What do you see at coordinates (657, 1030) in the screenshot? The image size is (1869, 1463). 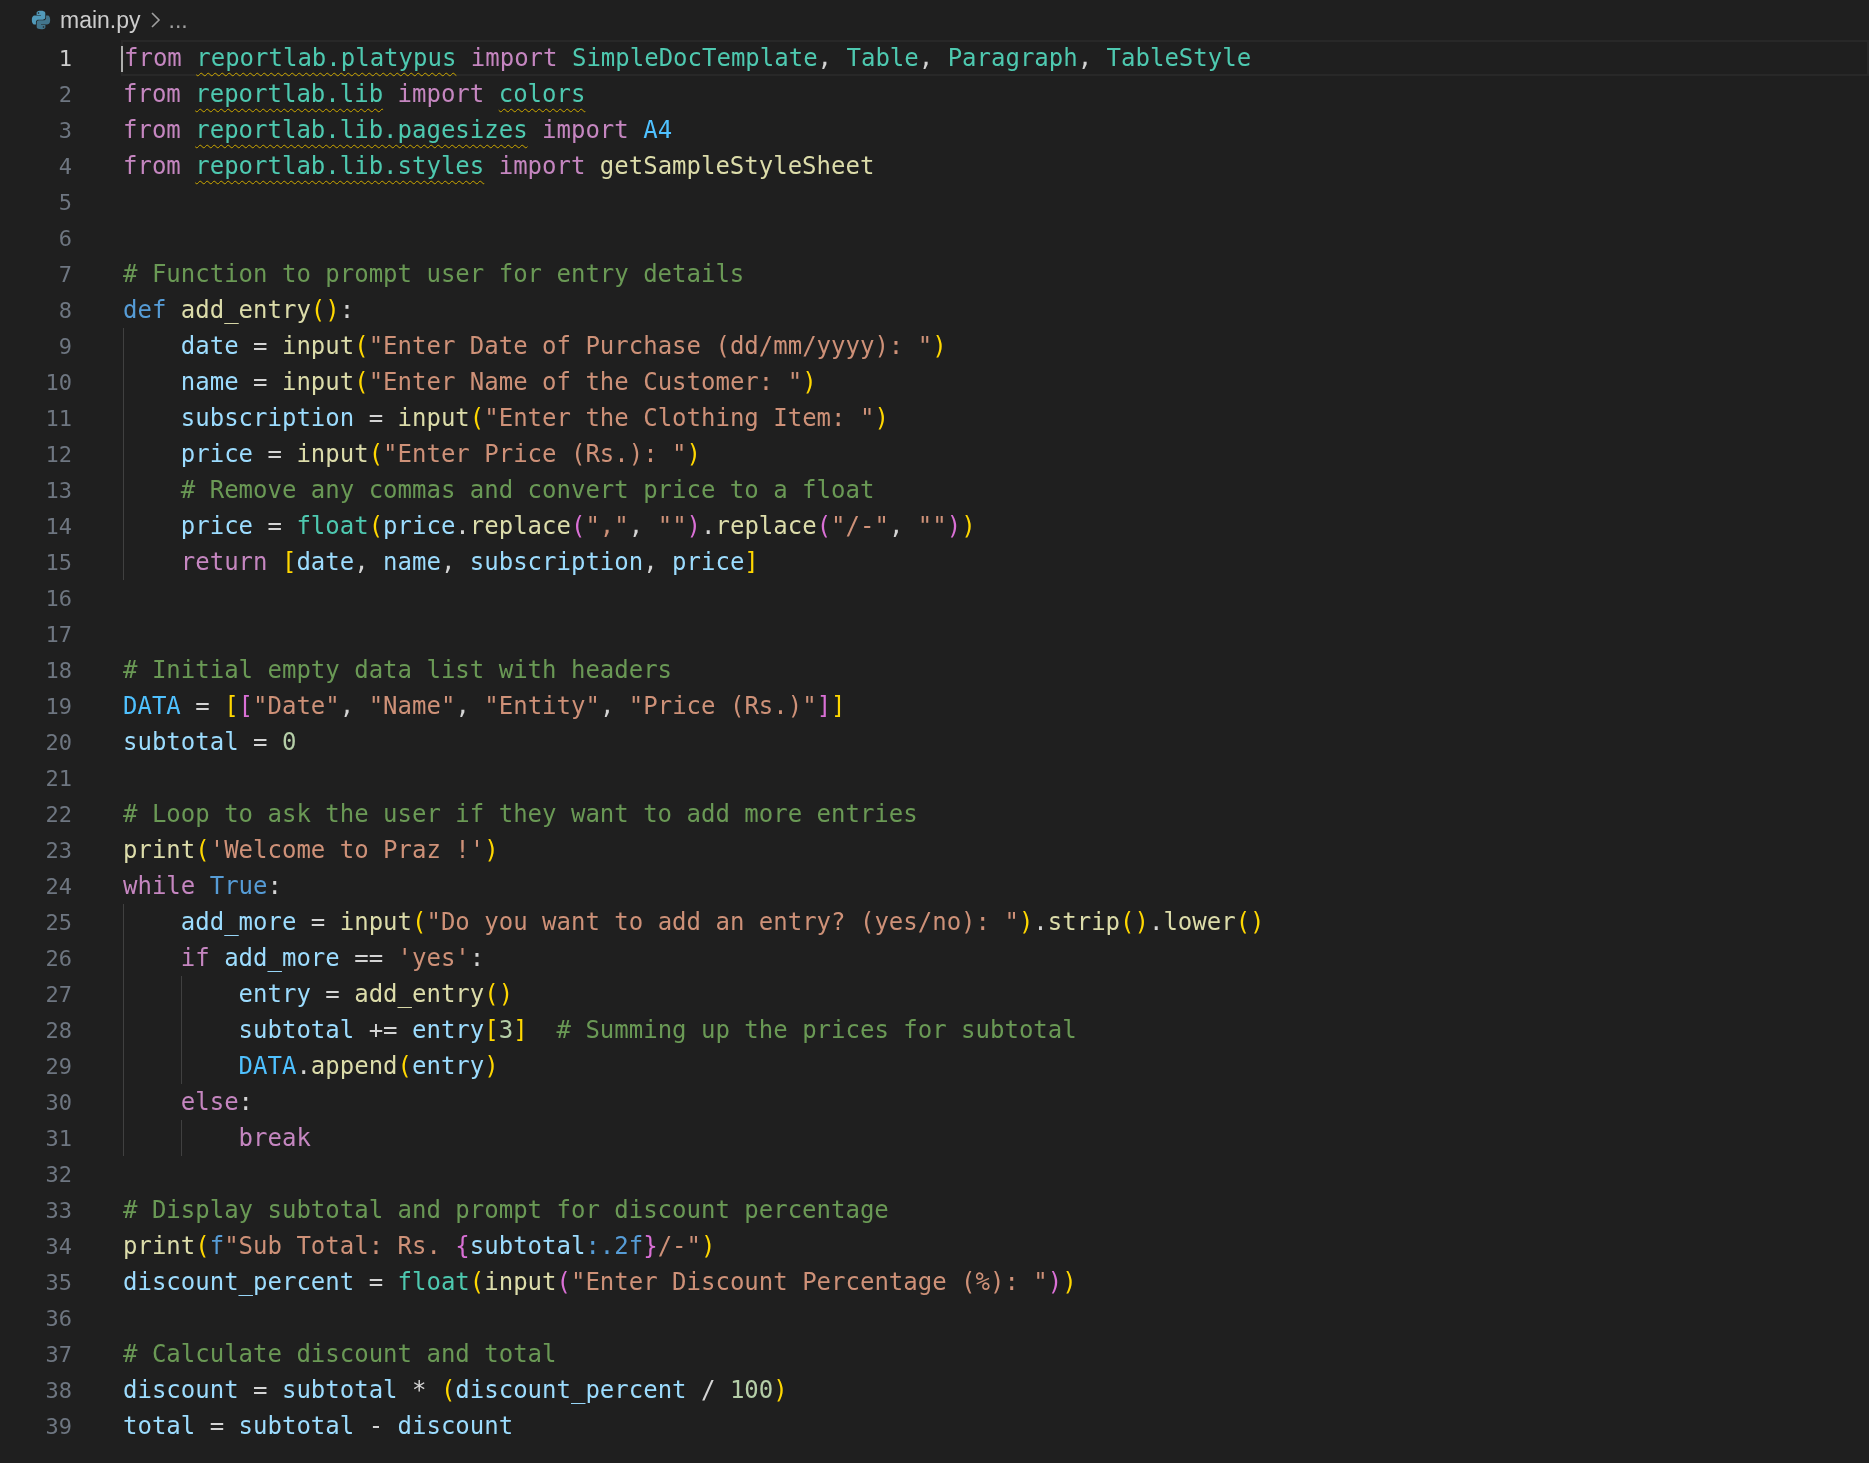 I see `code-line: subtotal += entry[3] # Summing up the prices for subtotal` at bounding box center [657, 1030].